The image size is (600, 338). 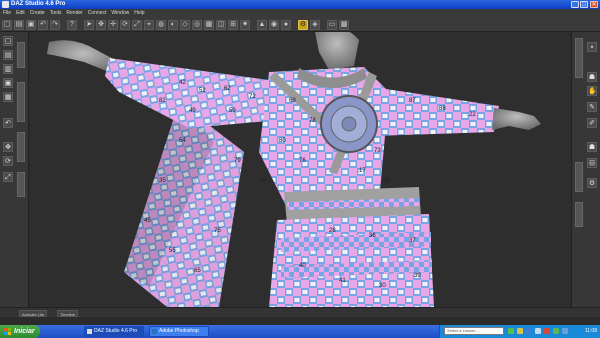 I want to click on image-icon: ▩, so click(x=344, y=24).